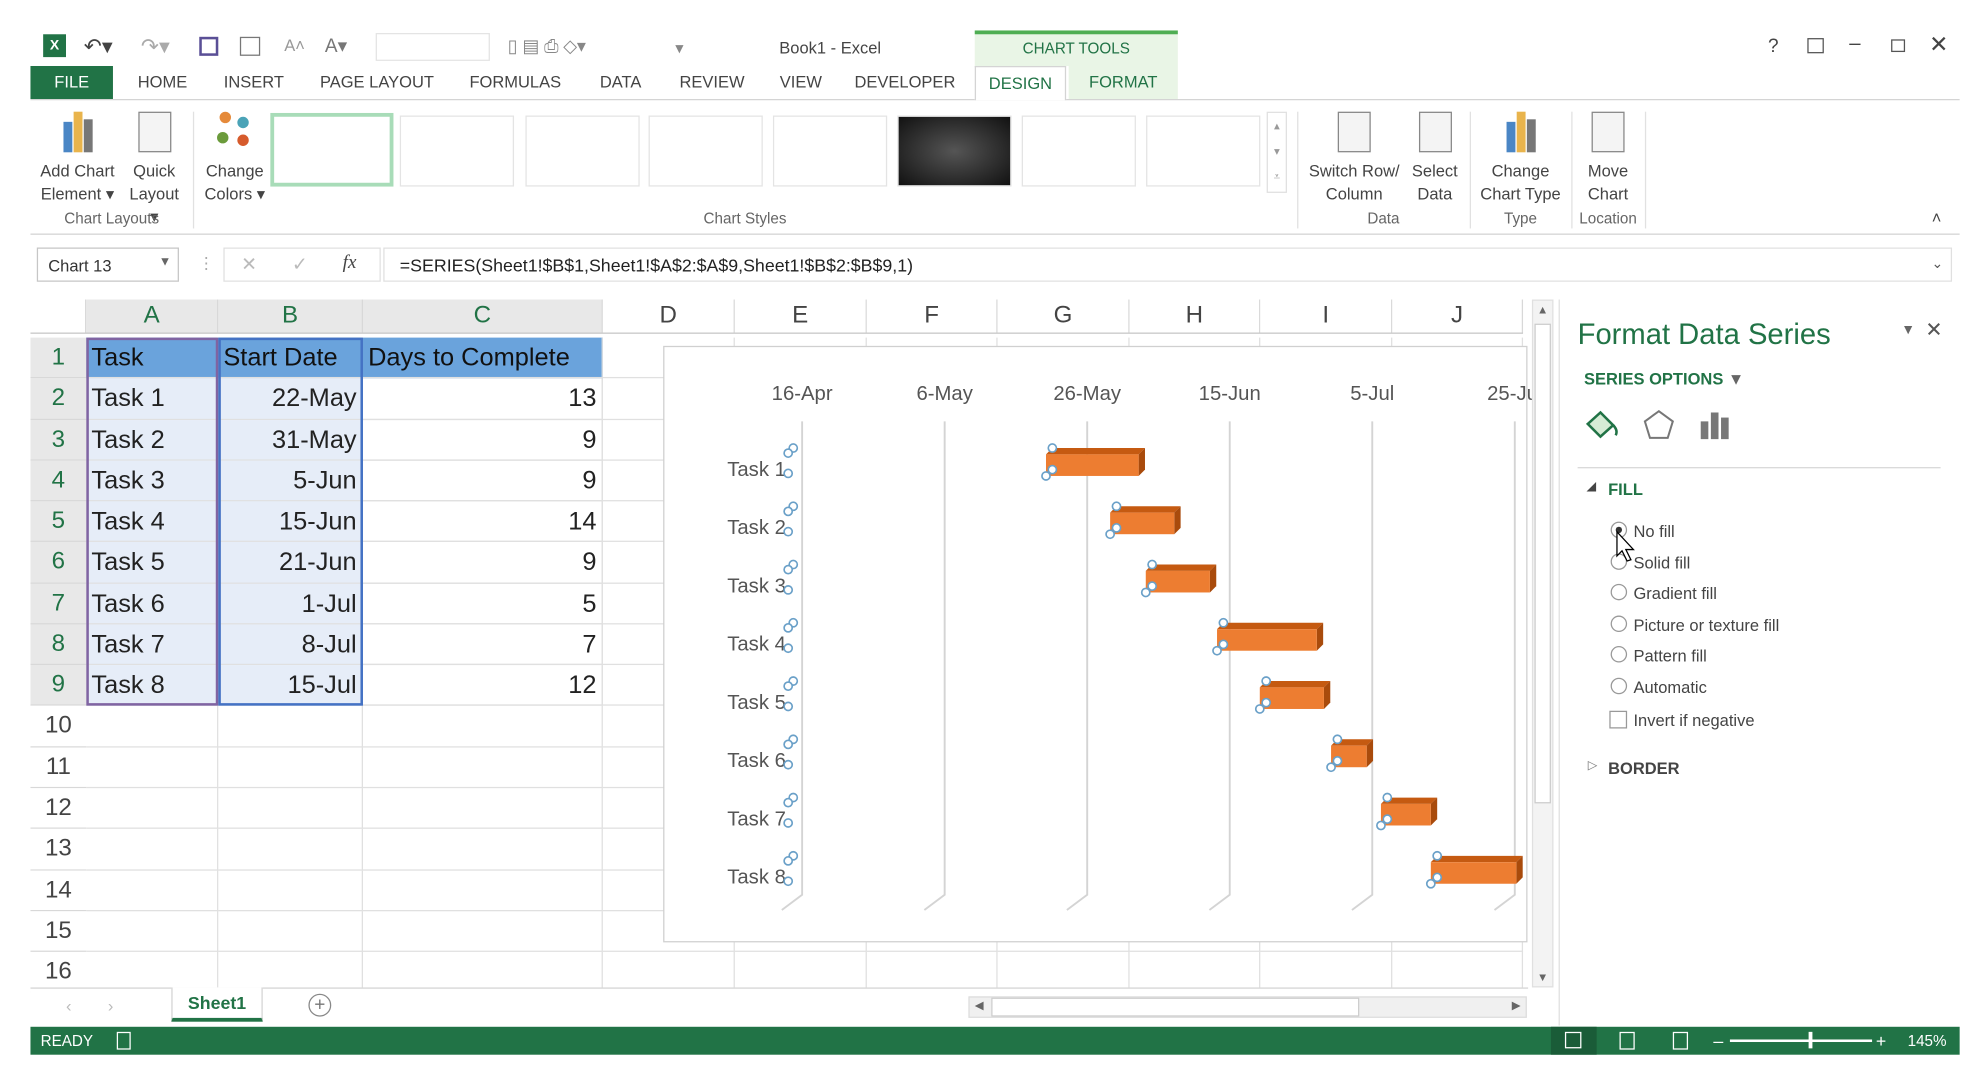 Image resolution: width=1980 pixels, height=1080 pixels. I want to click on pane-close-icon: ✕, so click(1933, 329).